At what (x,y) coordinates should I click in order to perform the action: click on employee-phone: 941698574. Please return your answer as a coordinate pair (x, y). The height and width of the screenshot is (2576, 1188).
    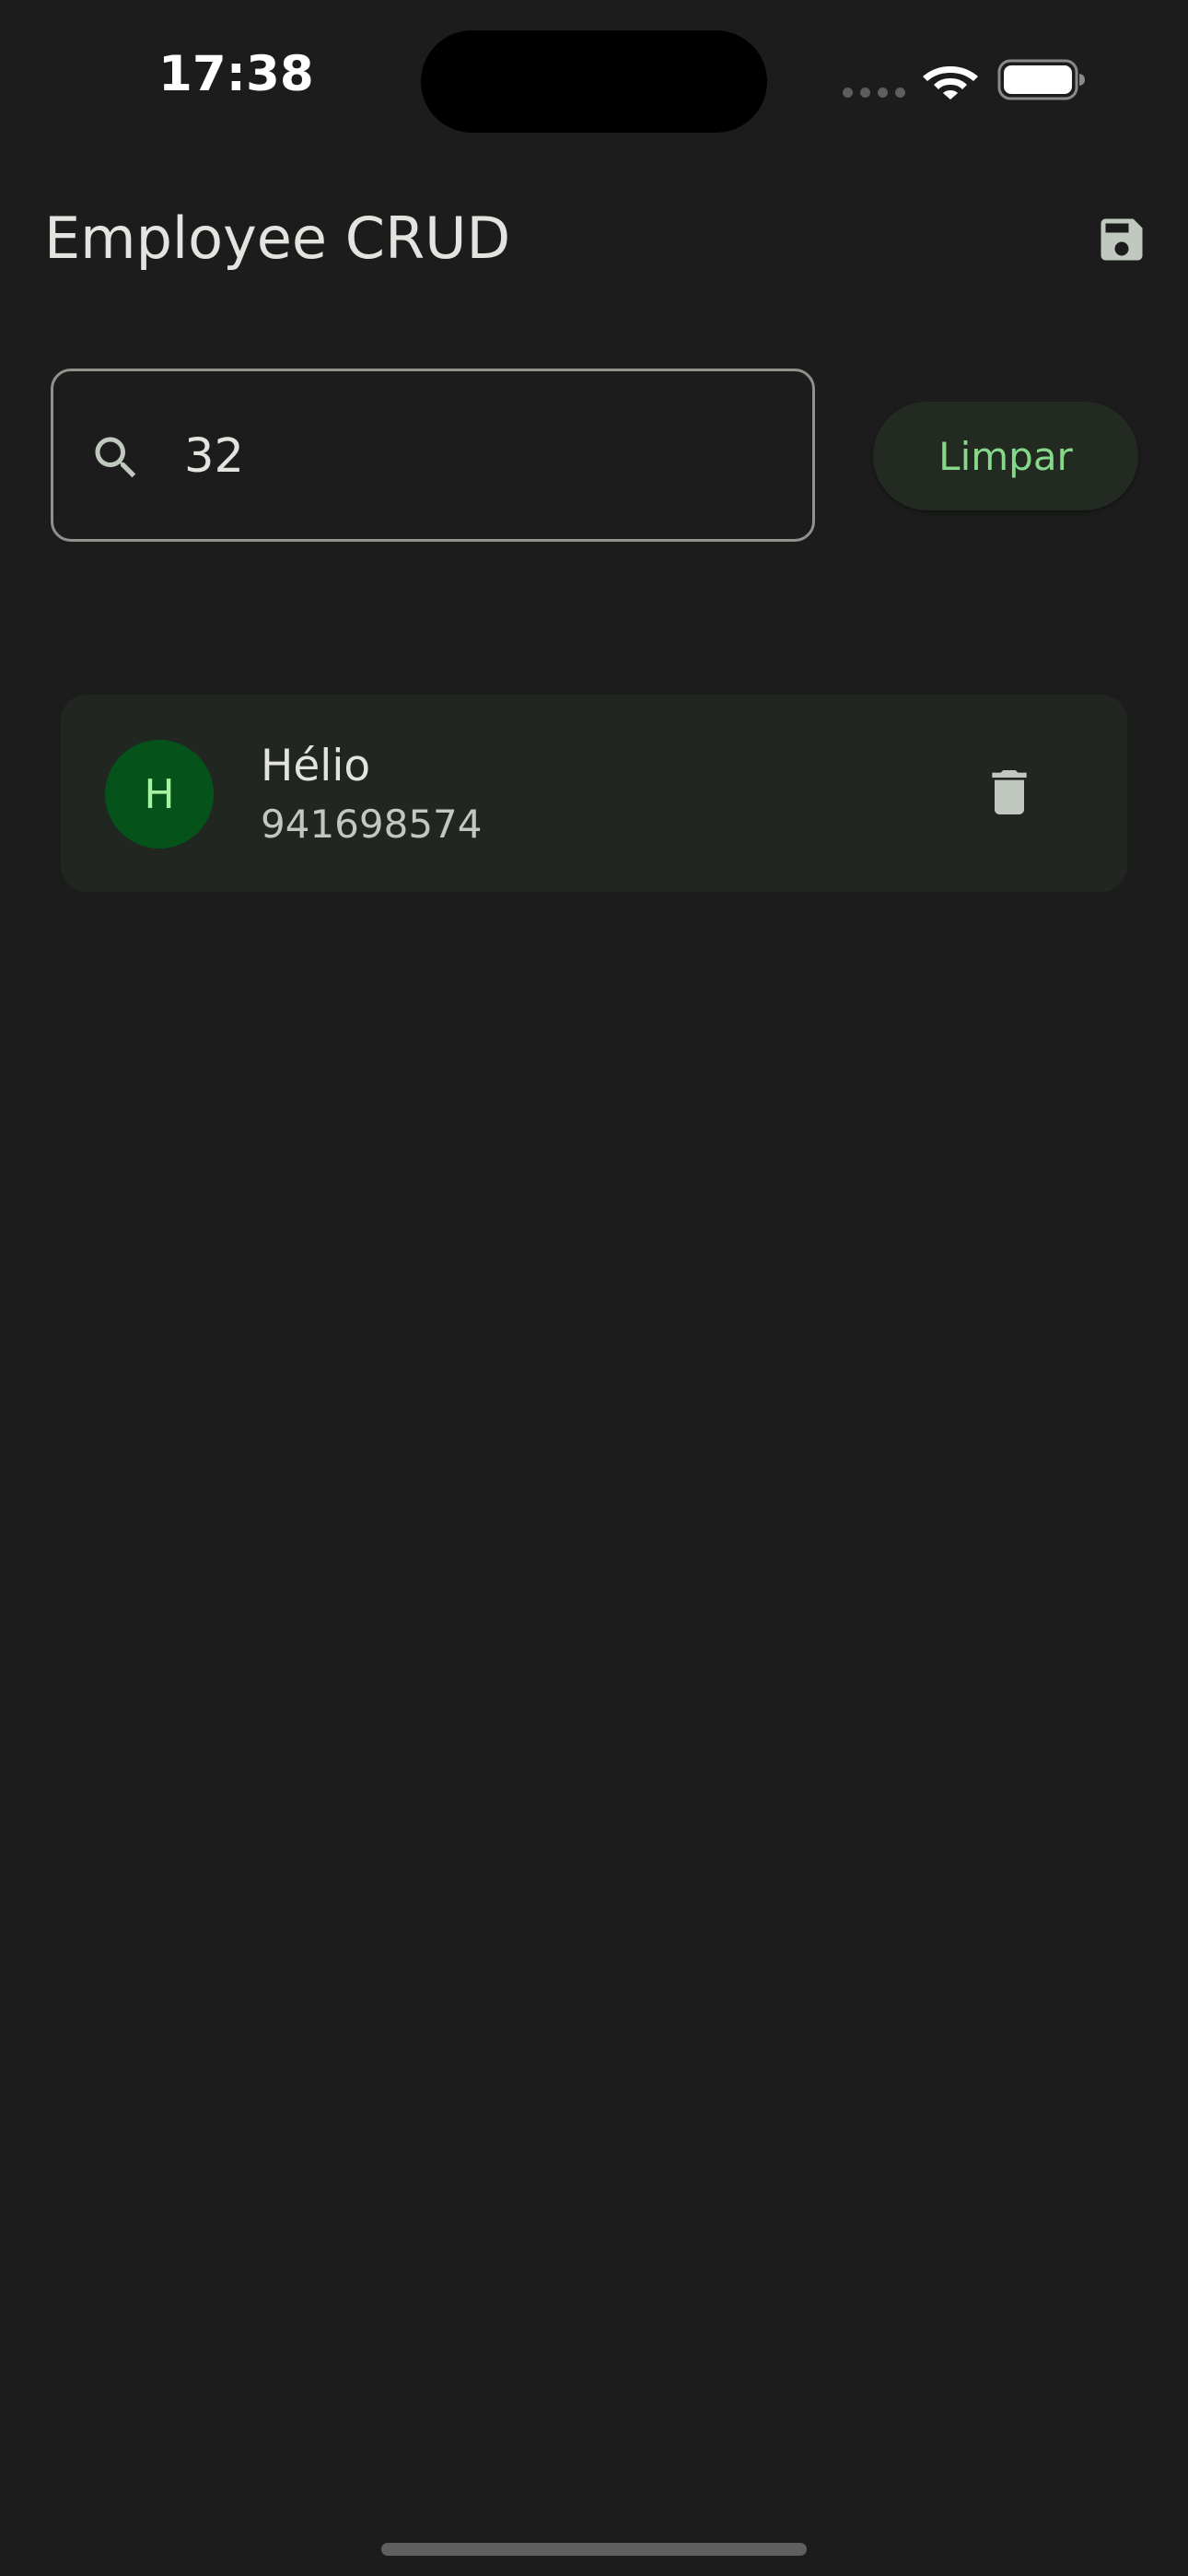
    Looking at the image, I should click on (372, 824).